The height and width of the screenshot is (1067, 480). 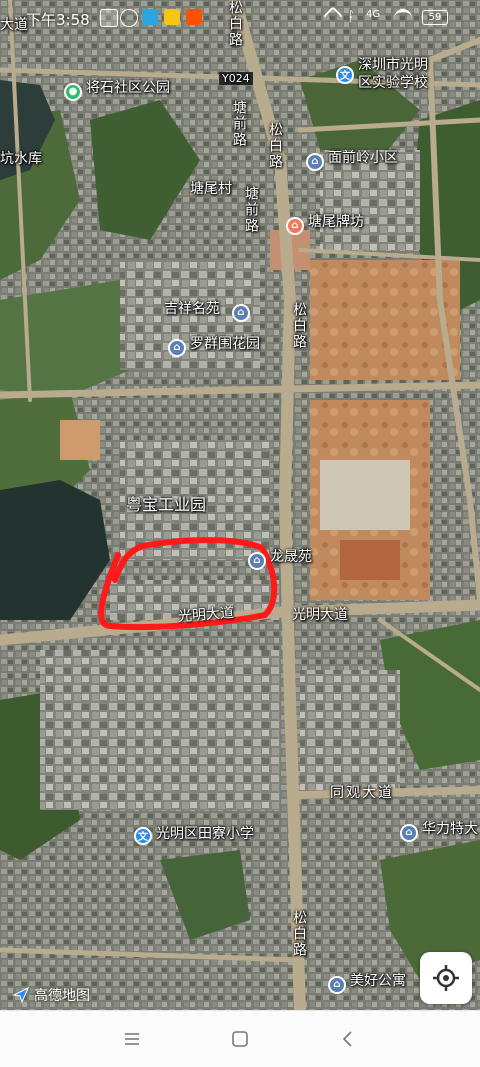 What do you see at coordinates (450, 829) in the screenshot?
I see `huali-label: 华力特大` at bounding box center [450, 829].